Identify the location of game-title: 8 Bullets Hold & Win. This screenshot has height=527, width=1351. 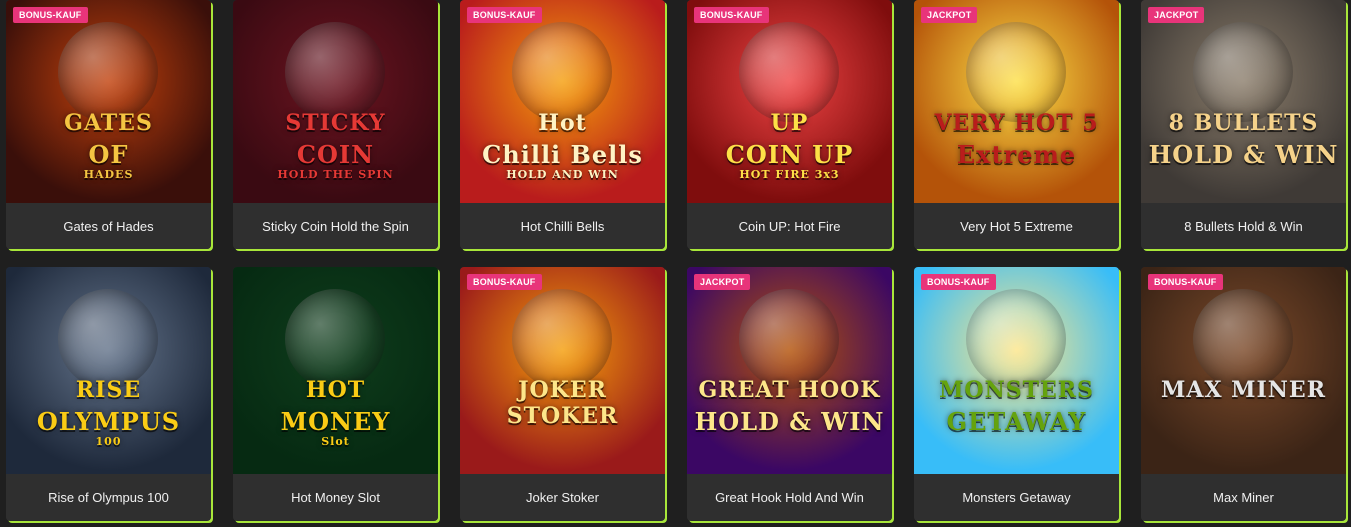
(1243, 226).